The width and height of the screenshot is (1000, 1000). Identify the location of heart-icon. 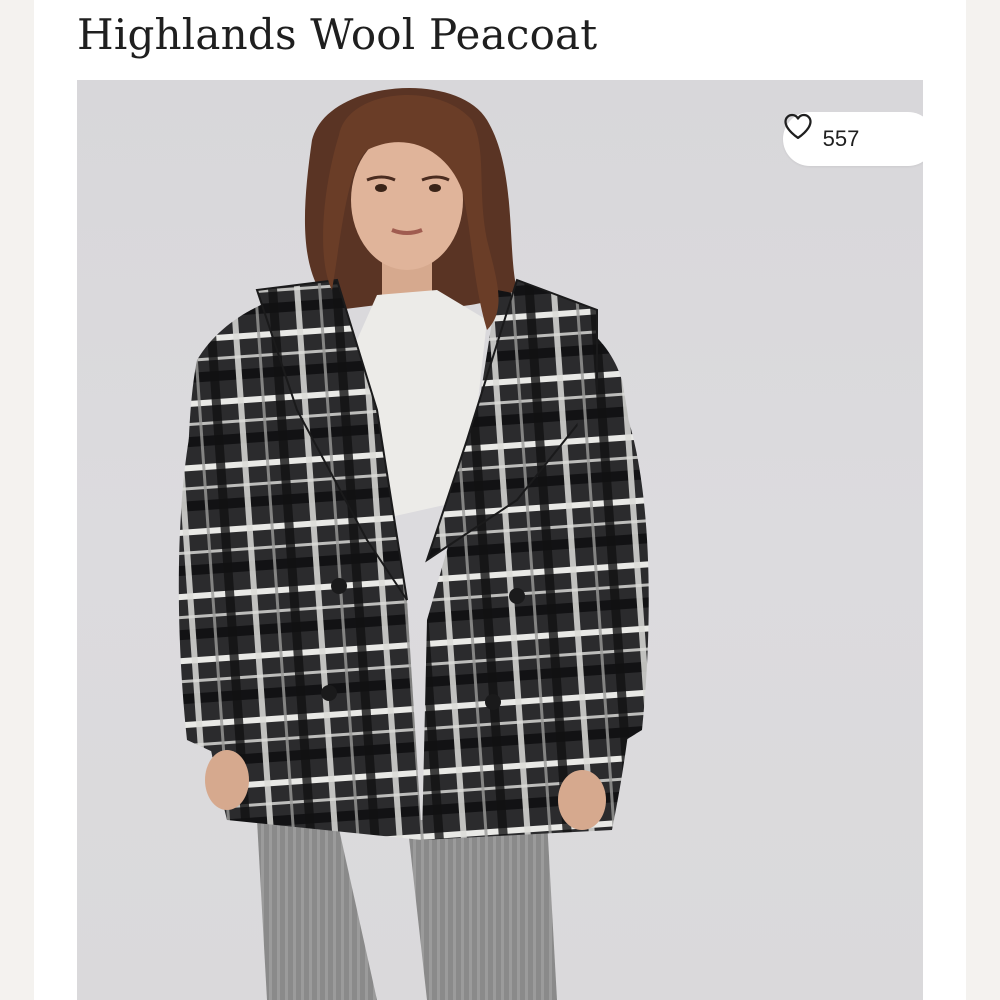
(839, 133).